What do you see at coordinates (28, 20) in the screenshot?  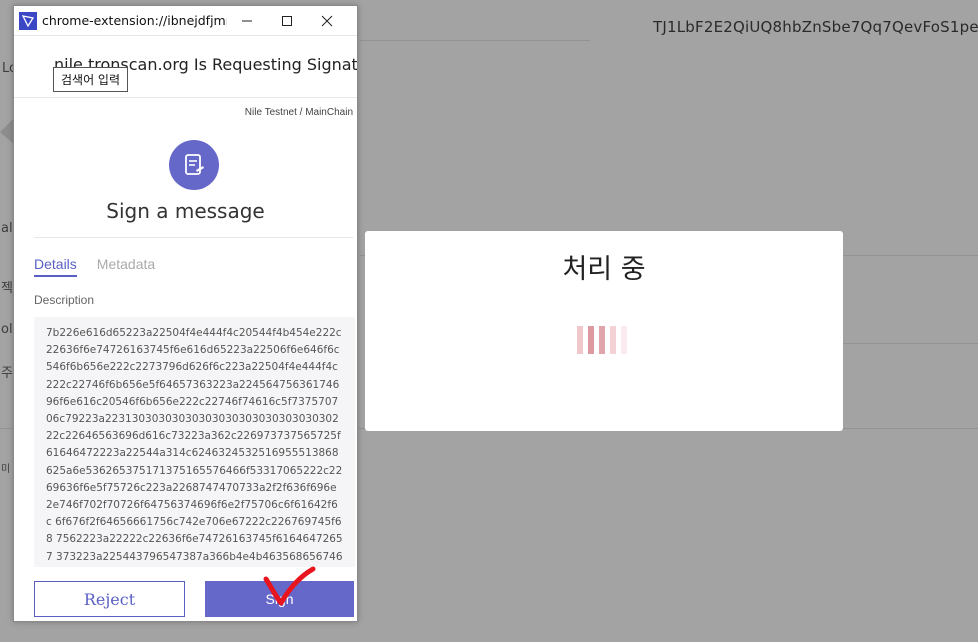 I see `tronlink-logo-icon` at bounding box center [28, 20].